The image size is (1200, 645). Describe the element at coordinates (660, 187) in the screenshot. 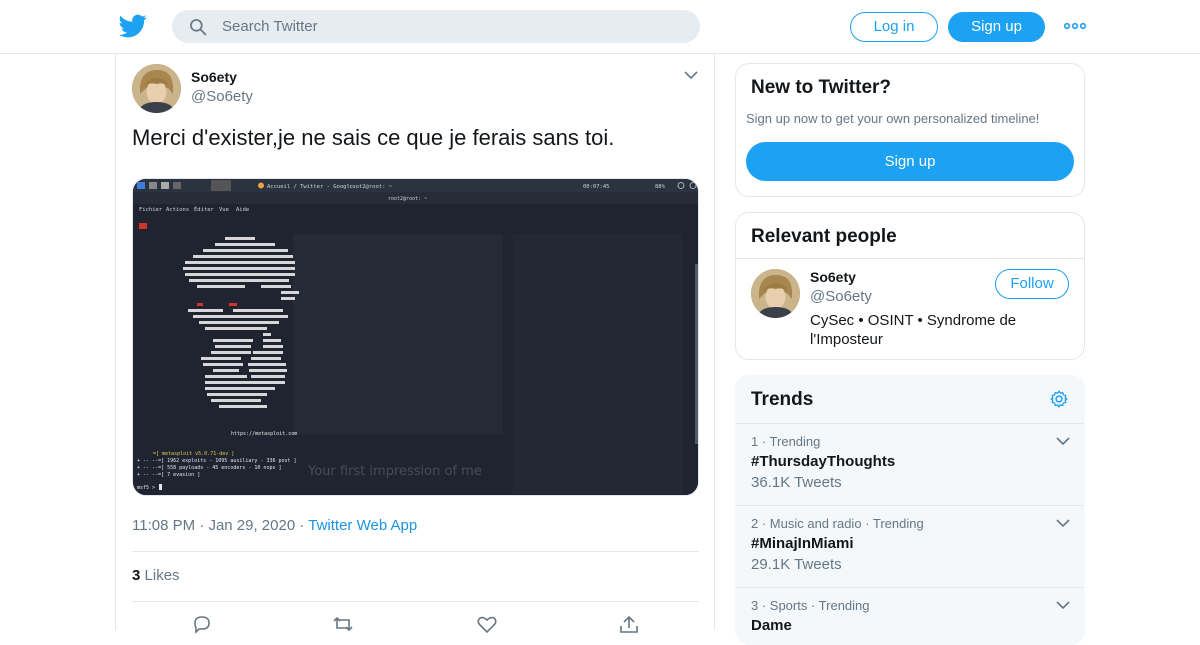

I see `battery-text: 88%` at that location.